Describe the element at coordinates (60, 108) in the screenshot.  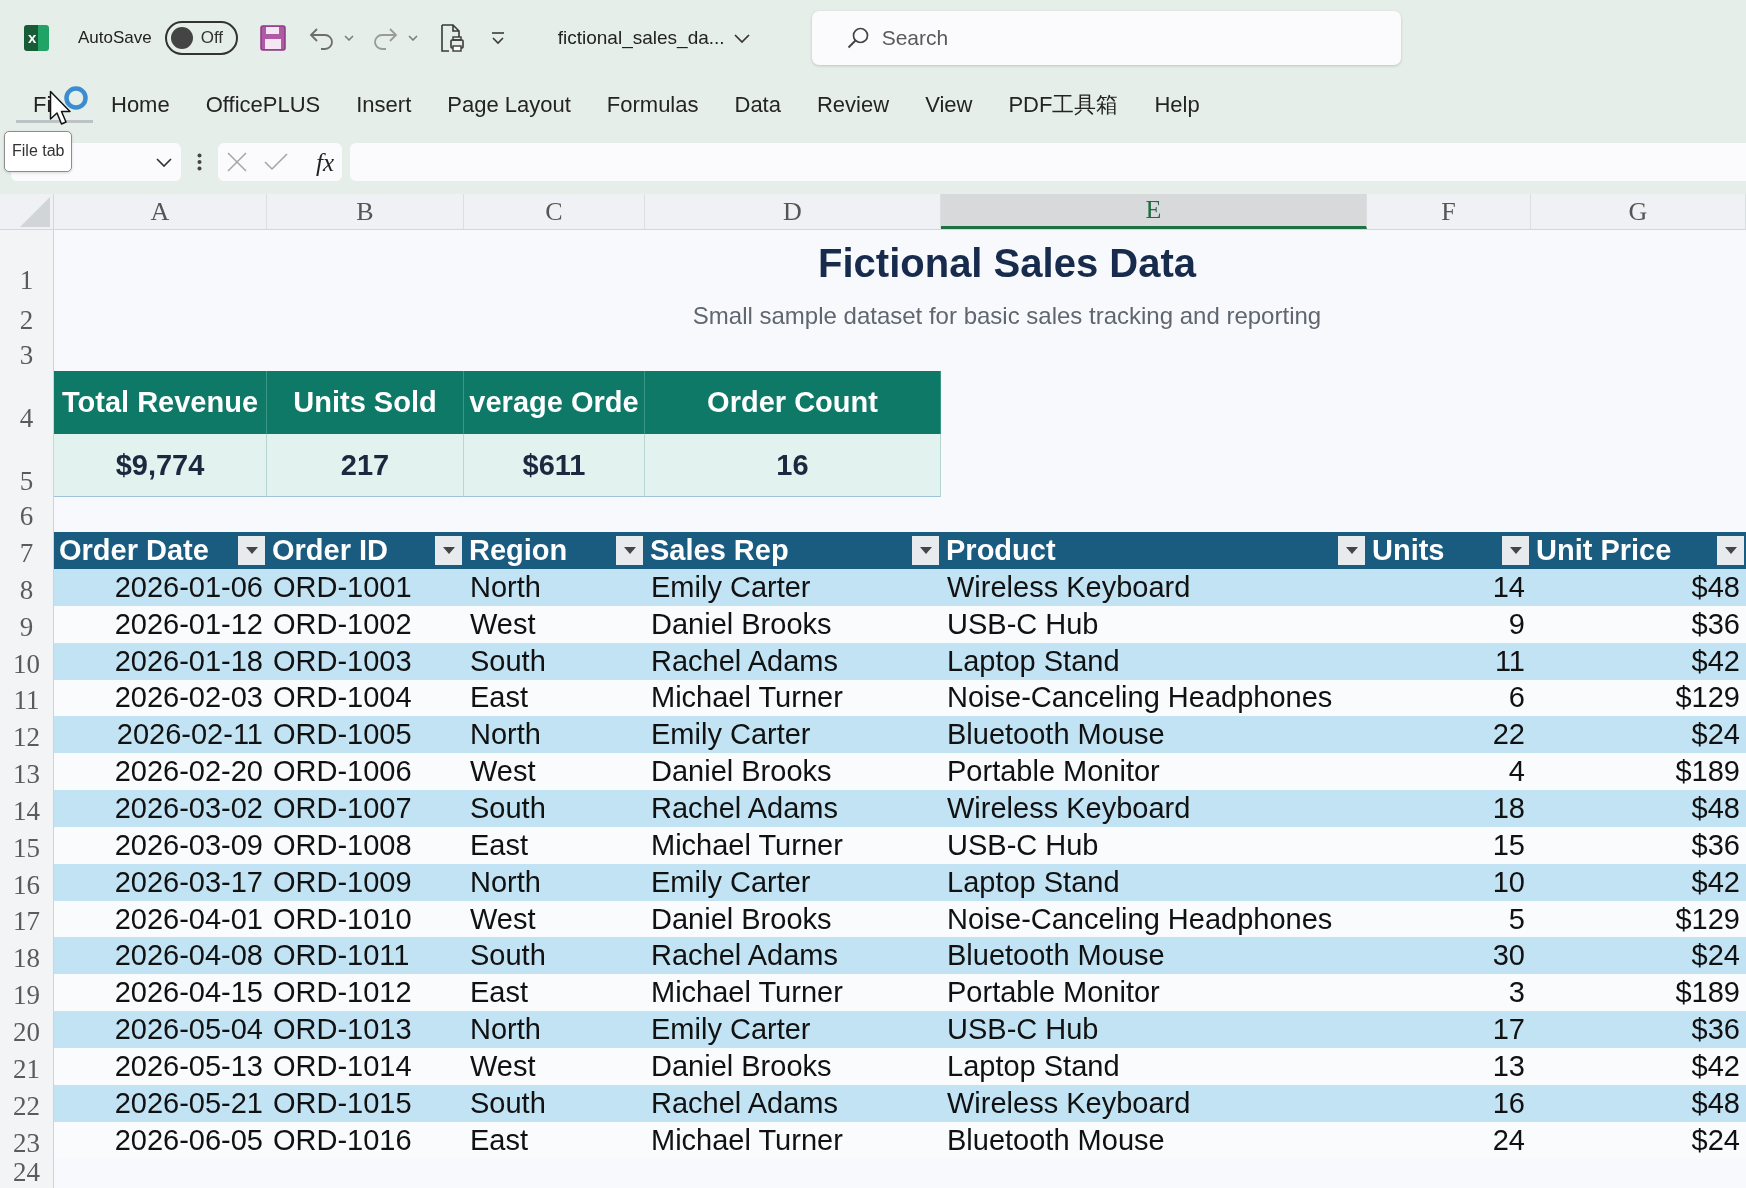
I see `pointer-cursor-icon` at that location.